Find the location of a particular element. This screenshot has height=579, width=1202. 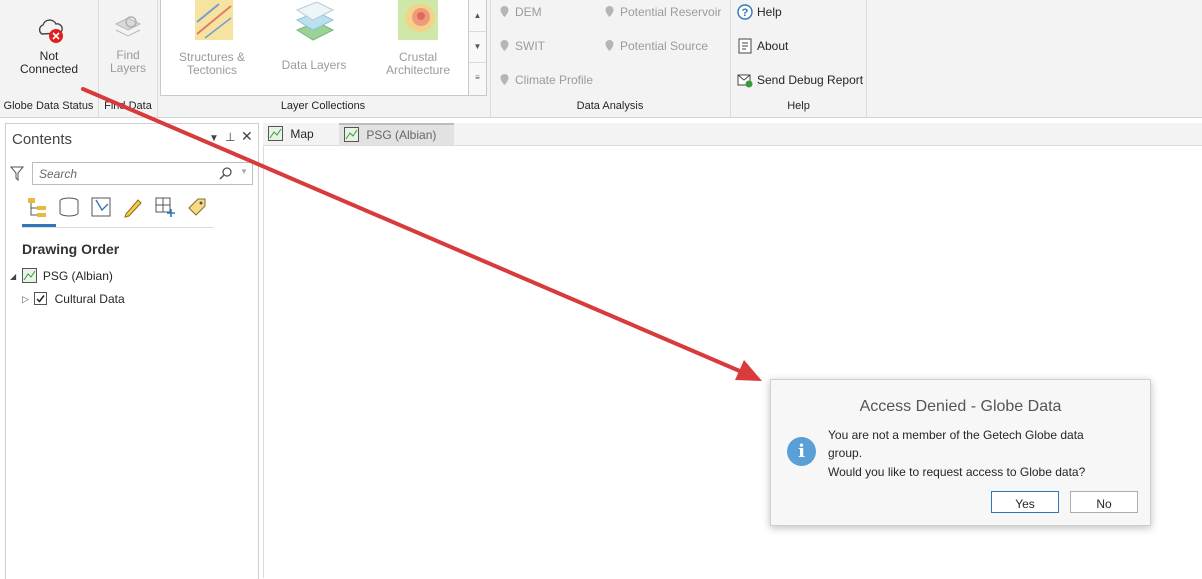

list-by-selection-icon is located at coordinates (101, 207).